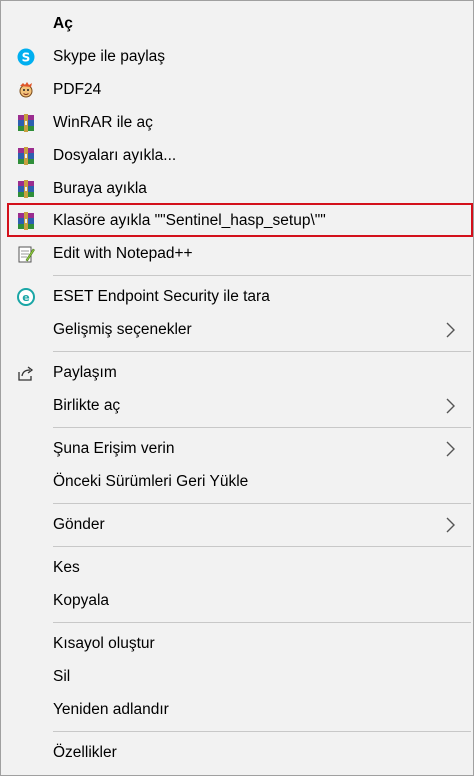 Image resolution: width=474 pixels, height=776 pixels. What do you see at coordinates (237, 373) in the screenshot?
I see `menu-item-share: Paylaşım` at bounding box center [237, 373].